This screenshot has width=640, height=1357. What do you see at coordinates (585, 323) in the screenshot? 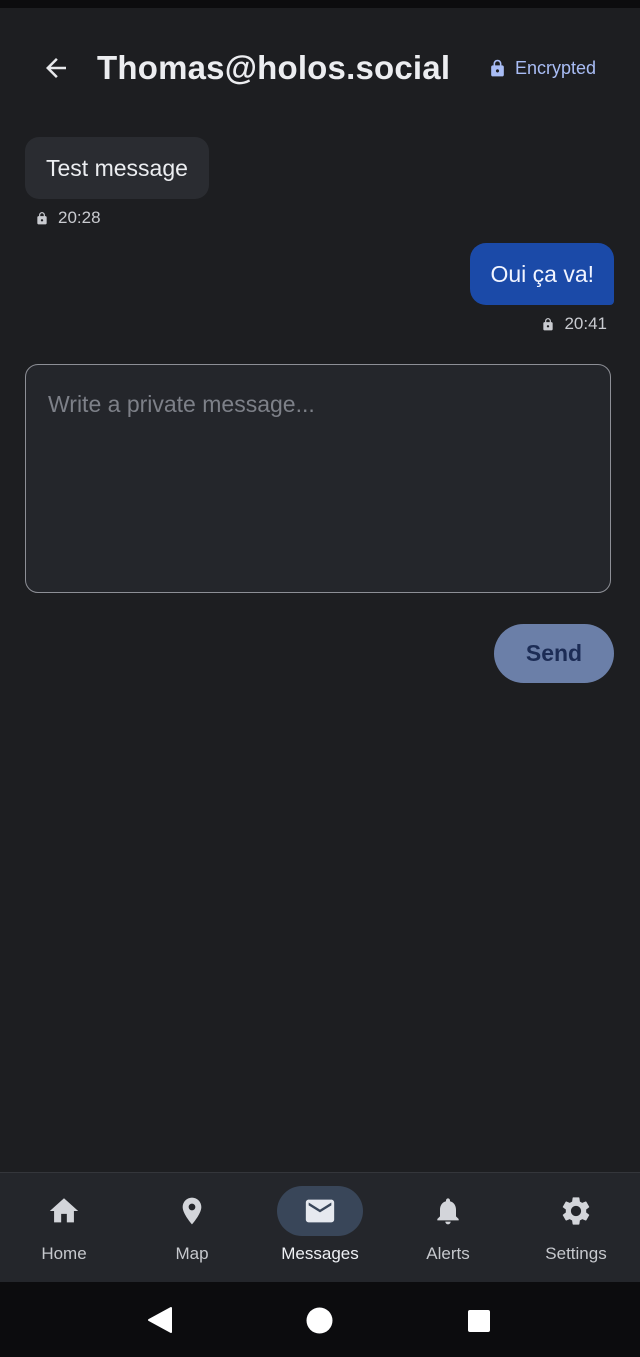
I see `message-time: 20:41` at bounding box center [585, 323].